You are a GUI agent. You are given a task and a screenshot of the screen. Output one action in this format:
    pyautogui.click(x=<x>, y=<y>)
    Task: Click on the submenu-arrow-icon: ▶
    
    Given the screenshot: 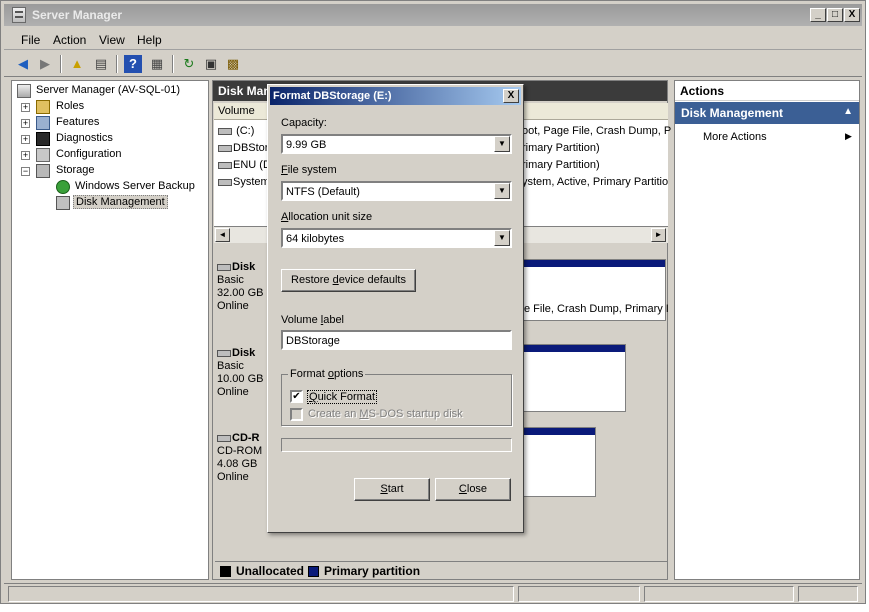 What is the action you would take?
    pyautogui.click(x=848, y=136)
    